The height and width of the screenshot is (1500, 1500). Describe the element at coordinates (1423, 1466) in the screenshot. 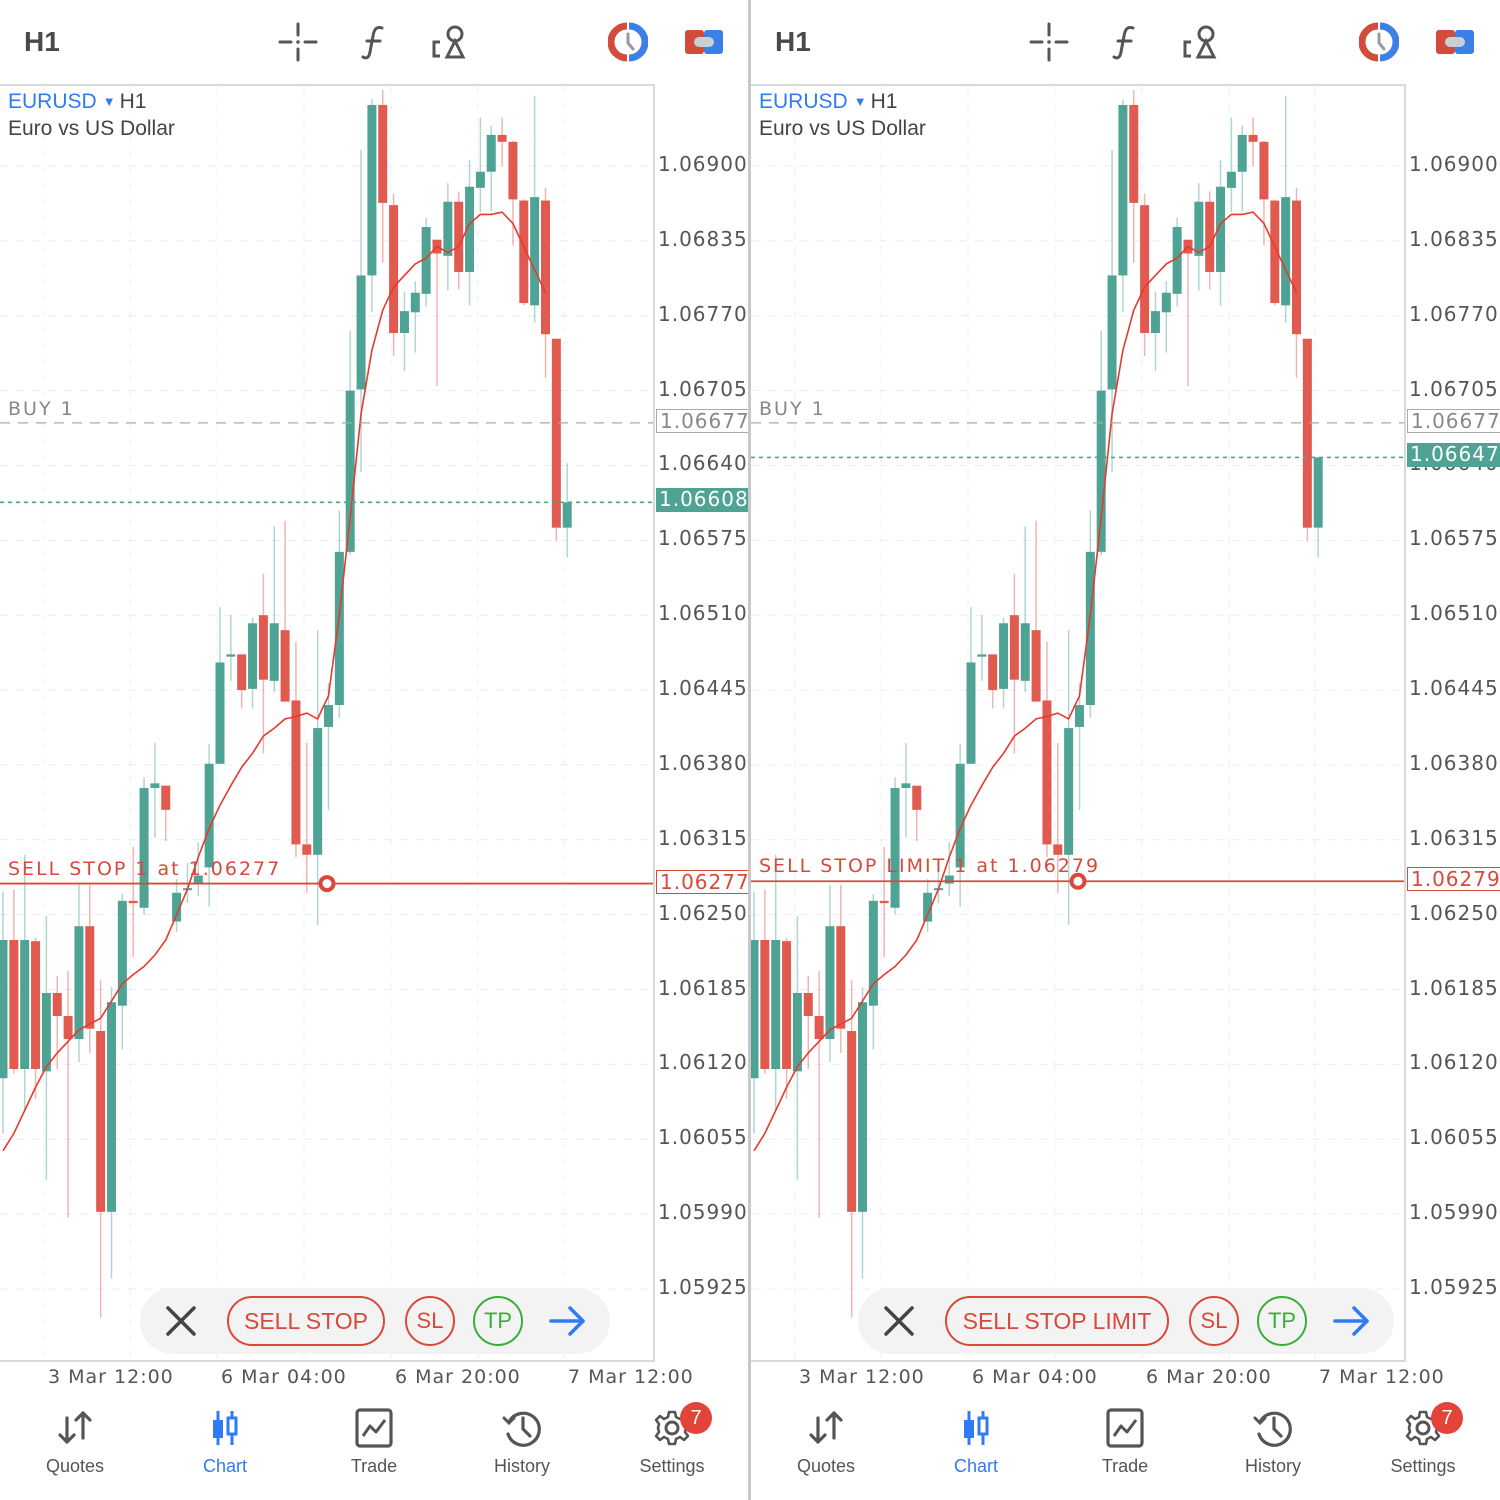

I see `nav-label: Settings` at that location.